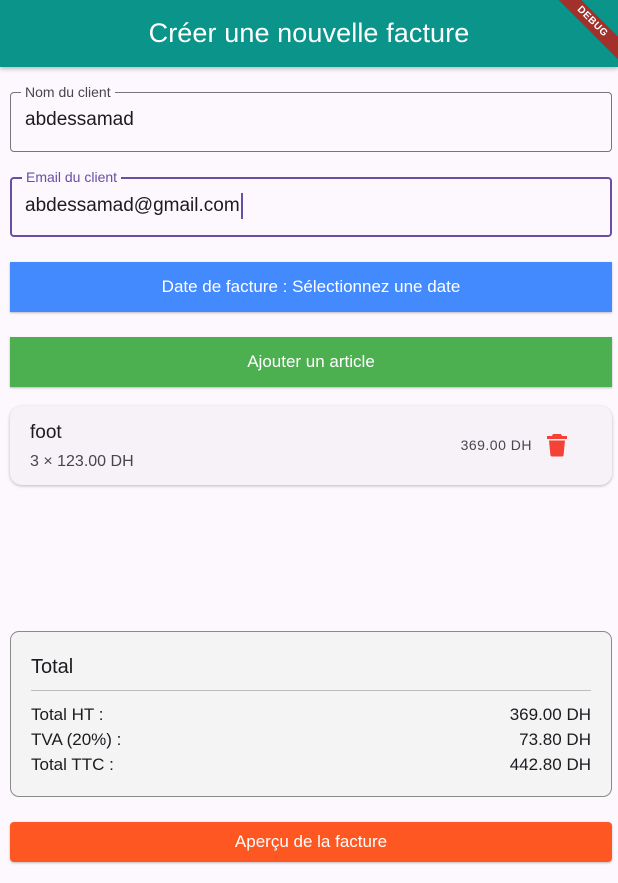 This screenshot has height=883, width=618. I want to click on debug-banner: DEBUG, so click(580, 33).